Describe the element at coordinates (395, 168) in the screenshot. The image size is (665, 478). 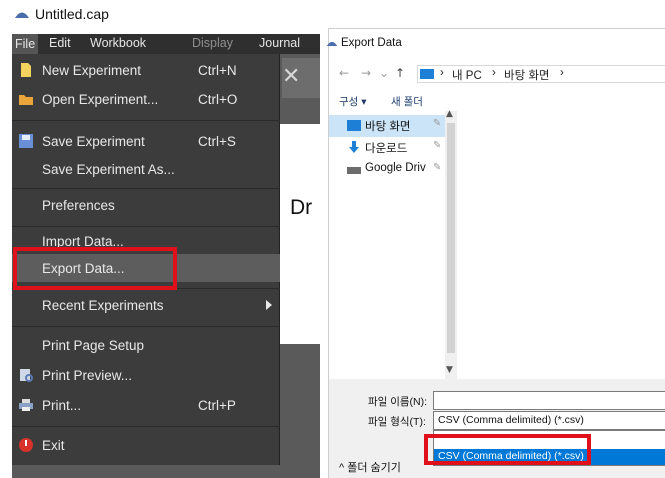
I see `nav-item-label: Google Driv` at that location.